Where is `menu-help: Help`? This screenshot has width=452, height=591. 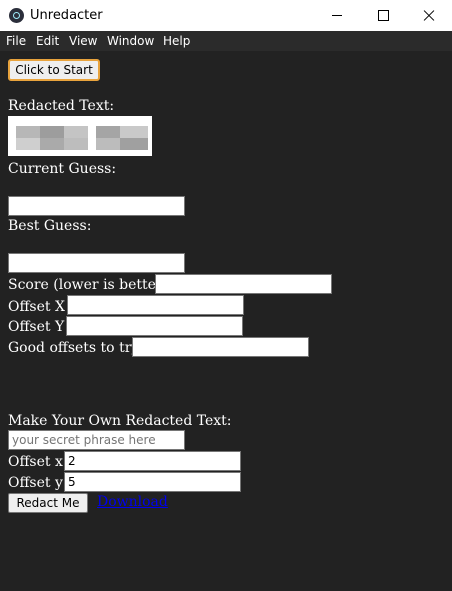
menu-help: Help is located at coordinates (176, 41).